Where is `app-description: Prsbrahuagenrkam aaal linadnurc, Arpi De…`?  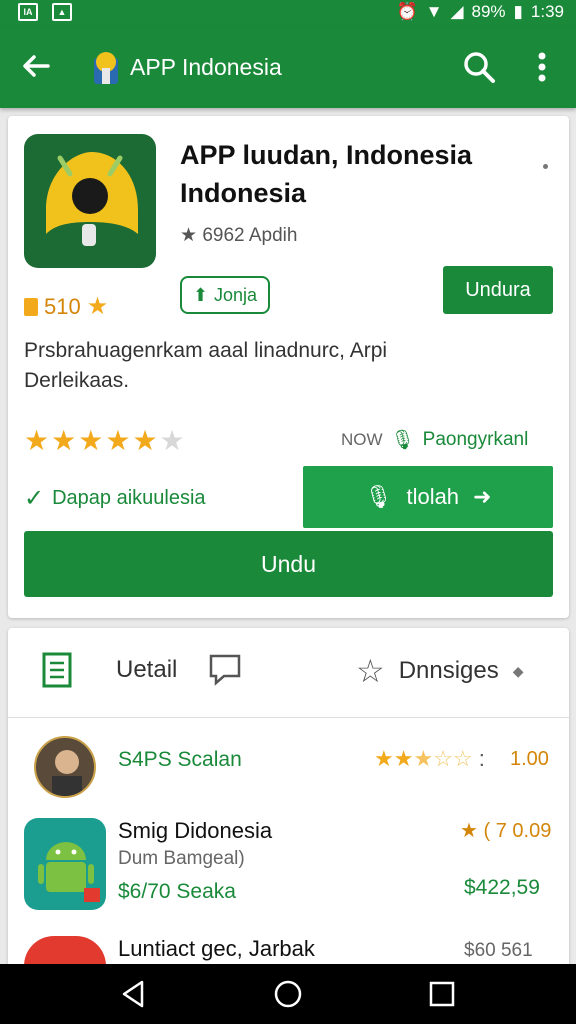 app-description: Prsbrahuagenrkam aaal linadnurc, Arpi De… is located at coordinates (206, 365).